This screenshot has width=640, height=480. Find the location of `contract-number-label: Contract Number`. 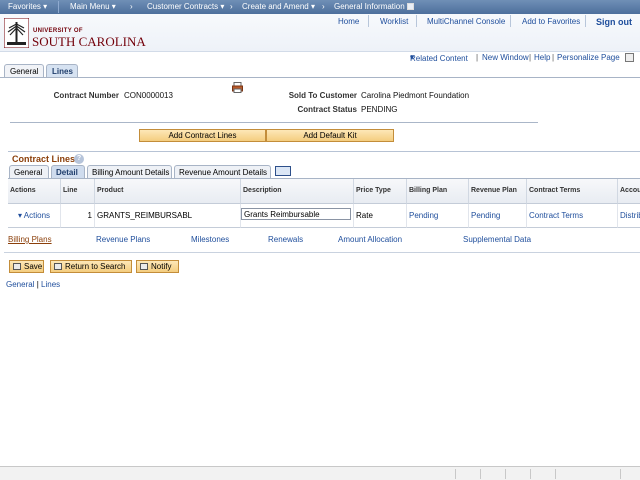

contract-number-label: Contract Number is located at coordinates (86, 95).